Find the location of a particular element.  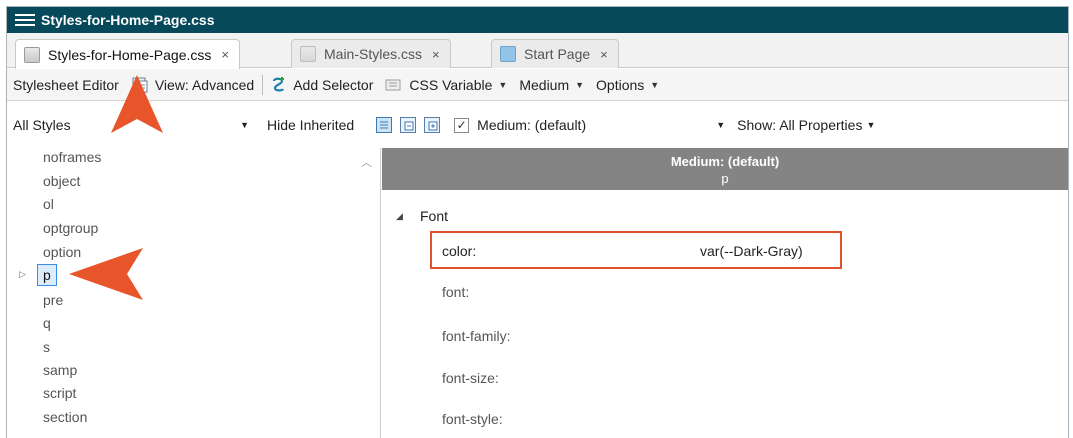

tab-main-styles: Main-Styles.css × is located at coordinates (371, 53).